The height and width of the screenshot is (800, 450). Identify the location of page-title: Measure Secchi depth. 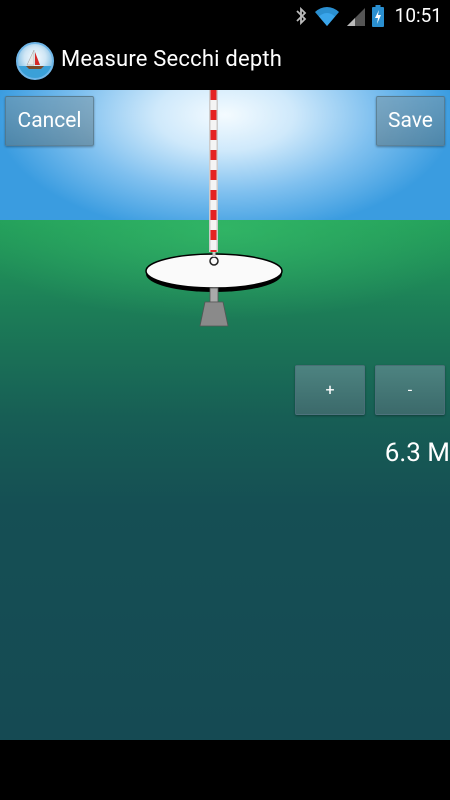
(172, 59).